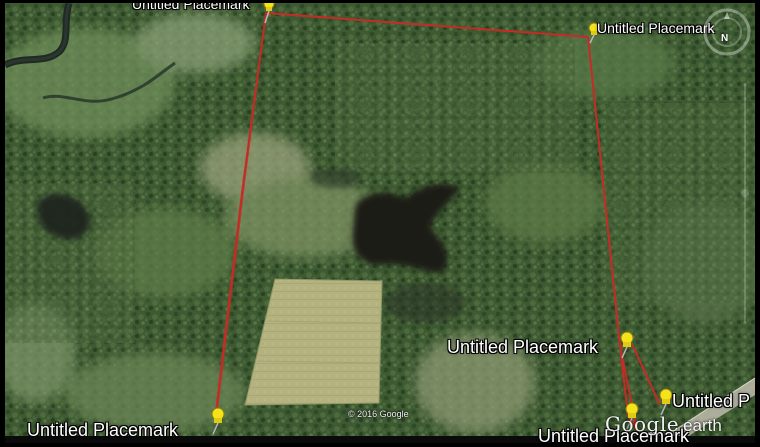 The height and width of the screenshot is (447, 760). I want to click on brand-earth: earth, so click(702, 425).